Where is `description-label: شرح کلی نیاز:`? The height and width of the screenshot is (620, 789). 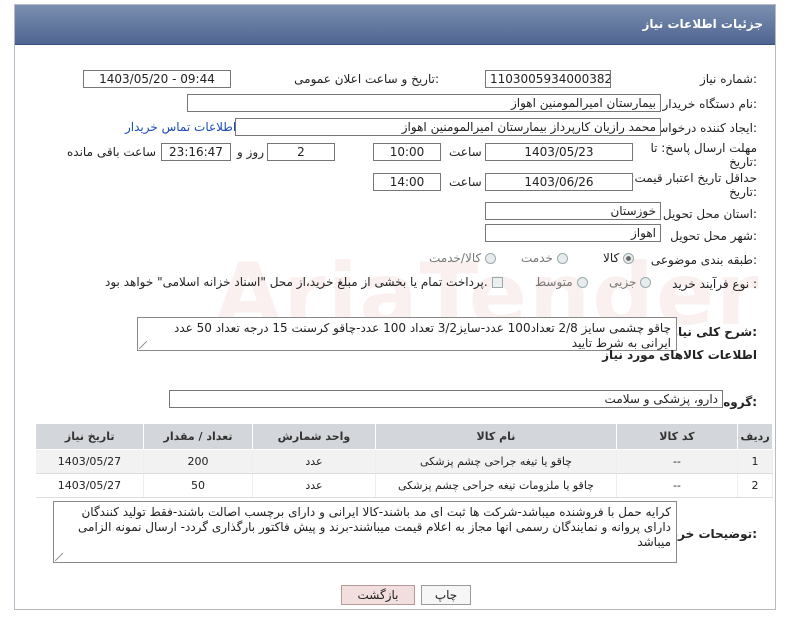 description-label: شرح کلی نیاز: is located at coordinates (714, 332).